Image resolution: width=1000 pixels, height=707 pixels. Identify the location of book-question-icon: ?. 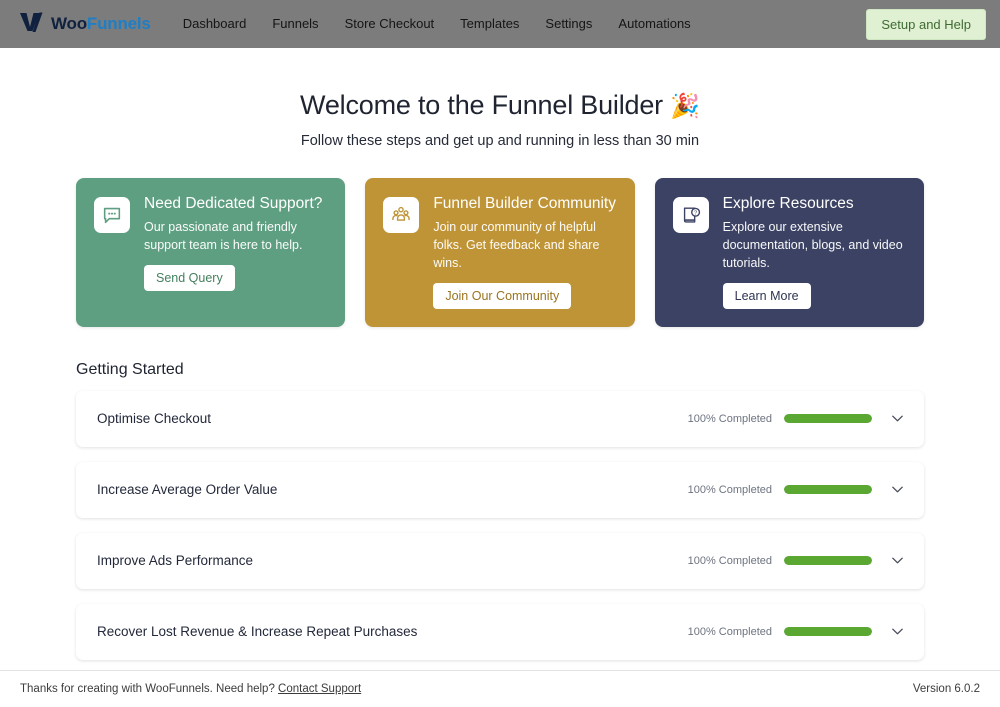
(690, 215).